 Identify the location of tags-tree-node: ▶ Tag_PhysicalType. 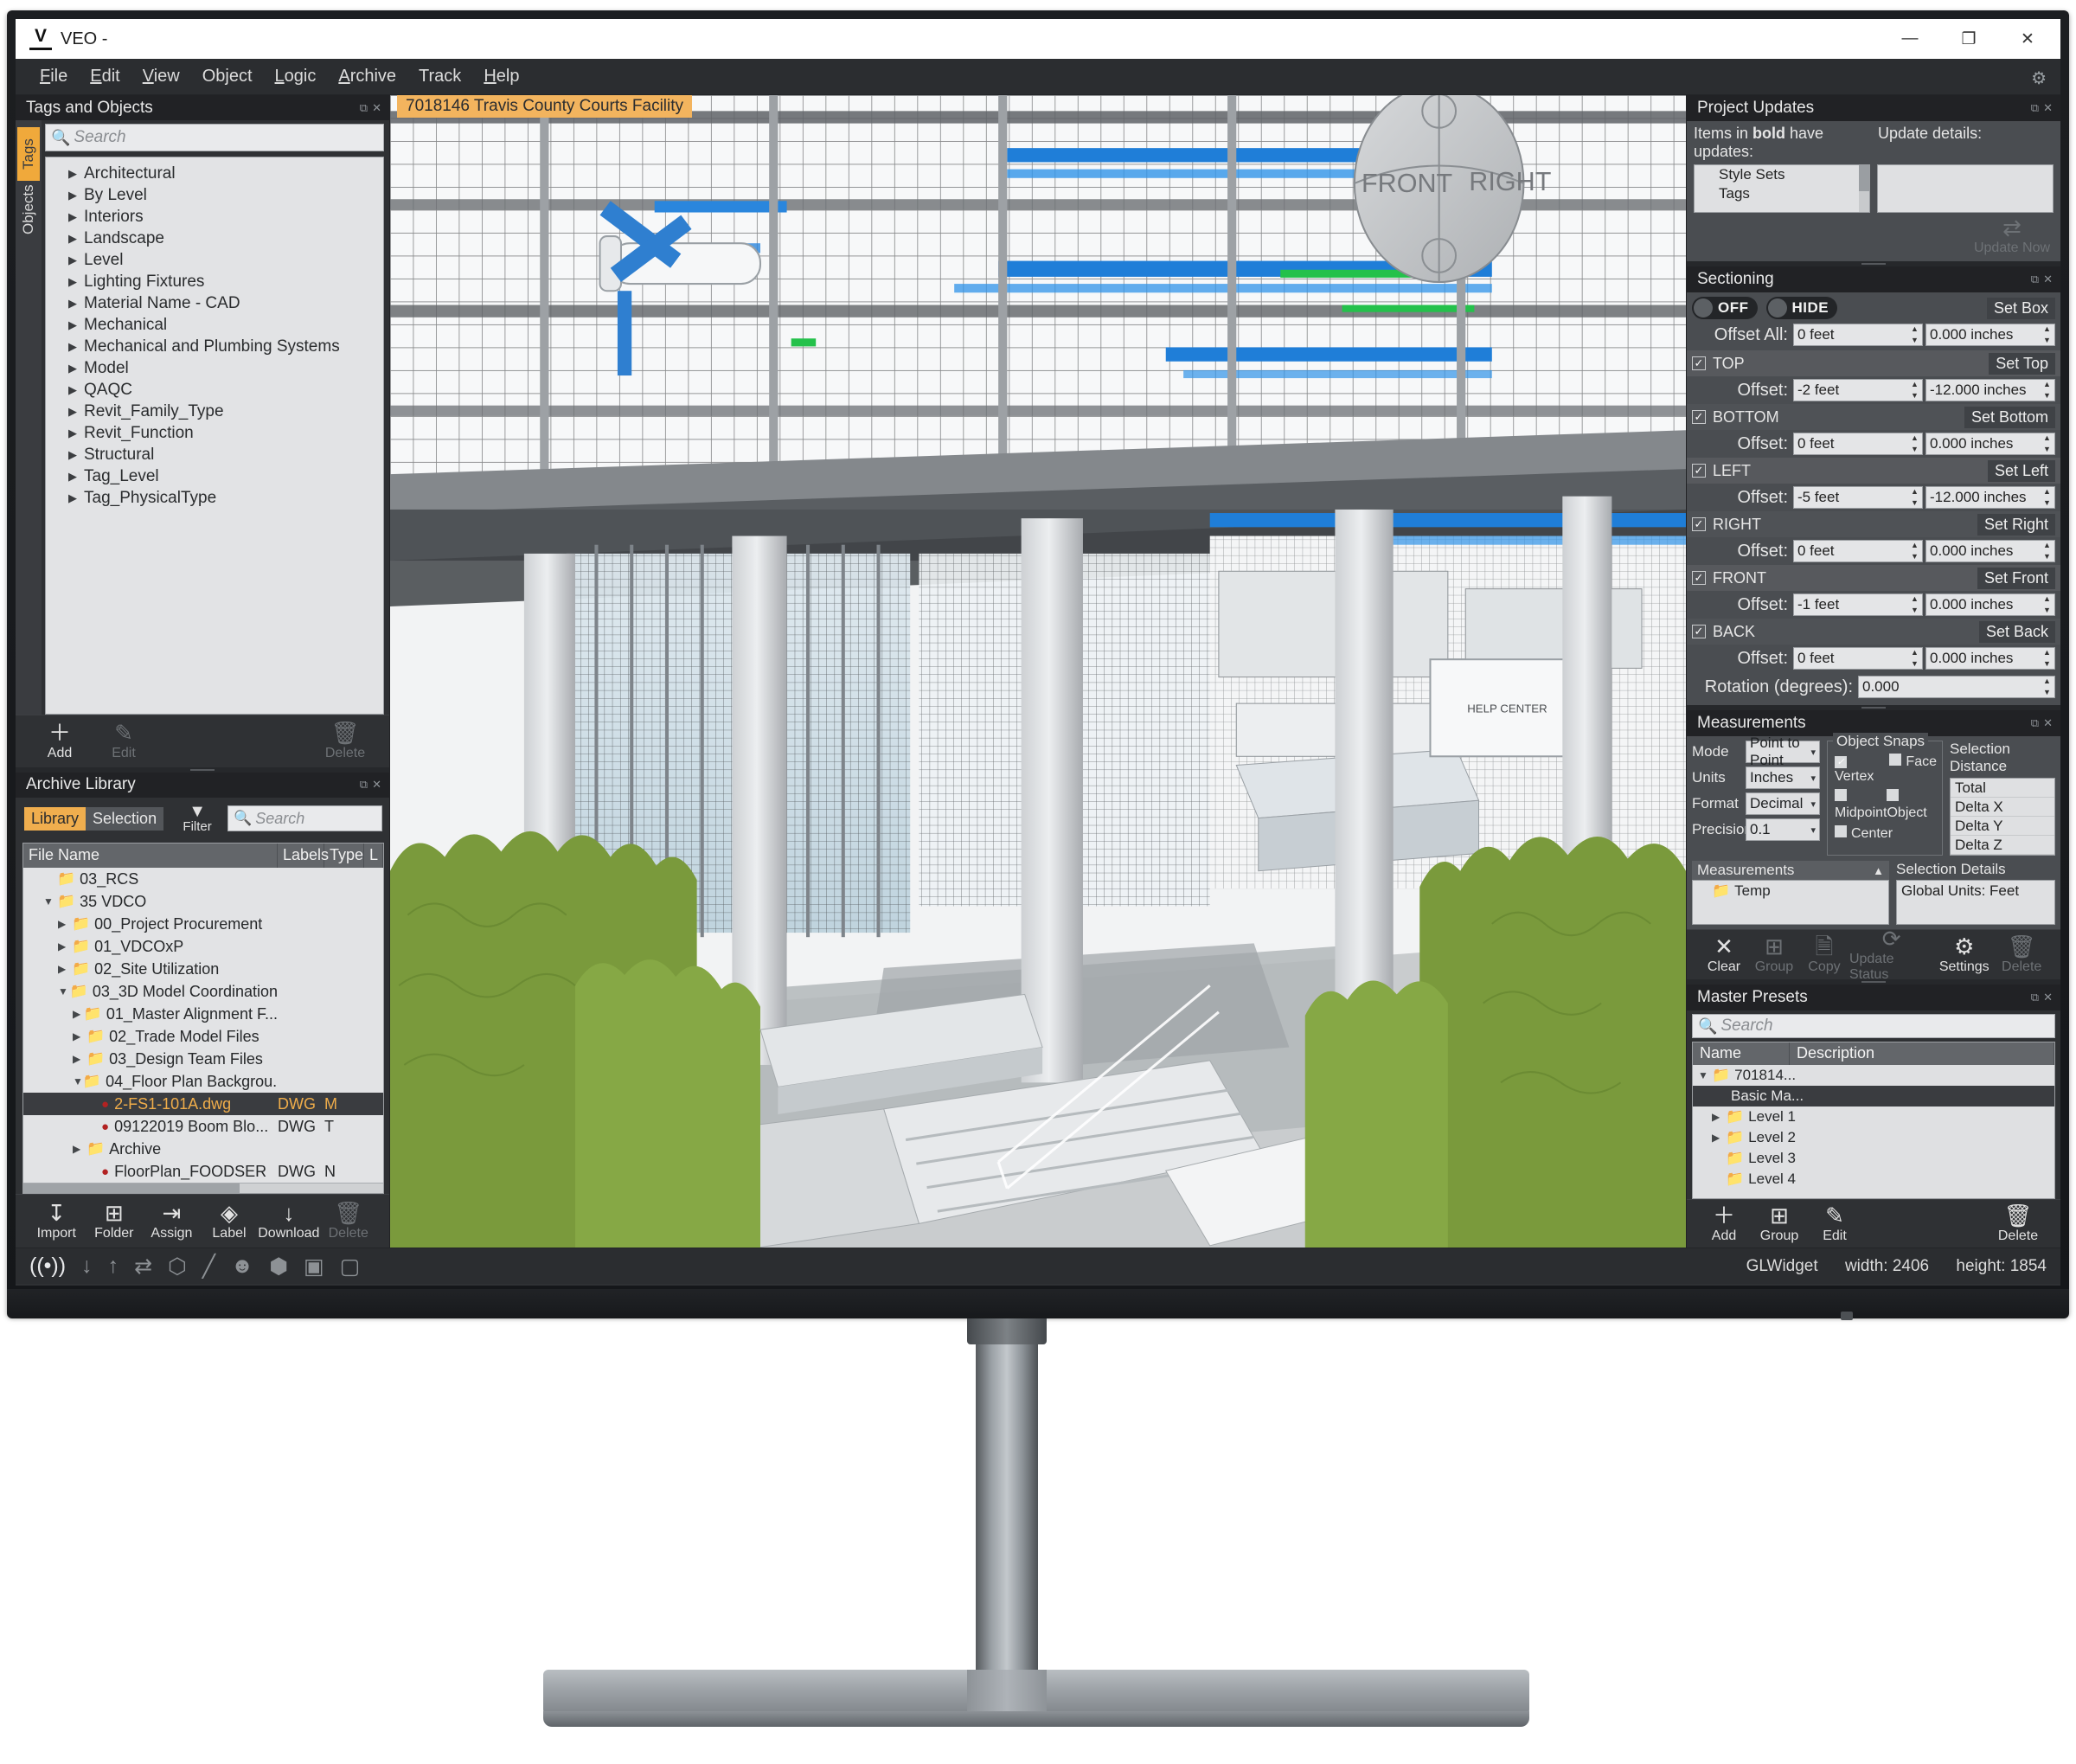
(214, 498).